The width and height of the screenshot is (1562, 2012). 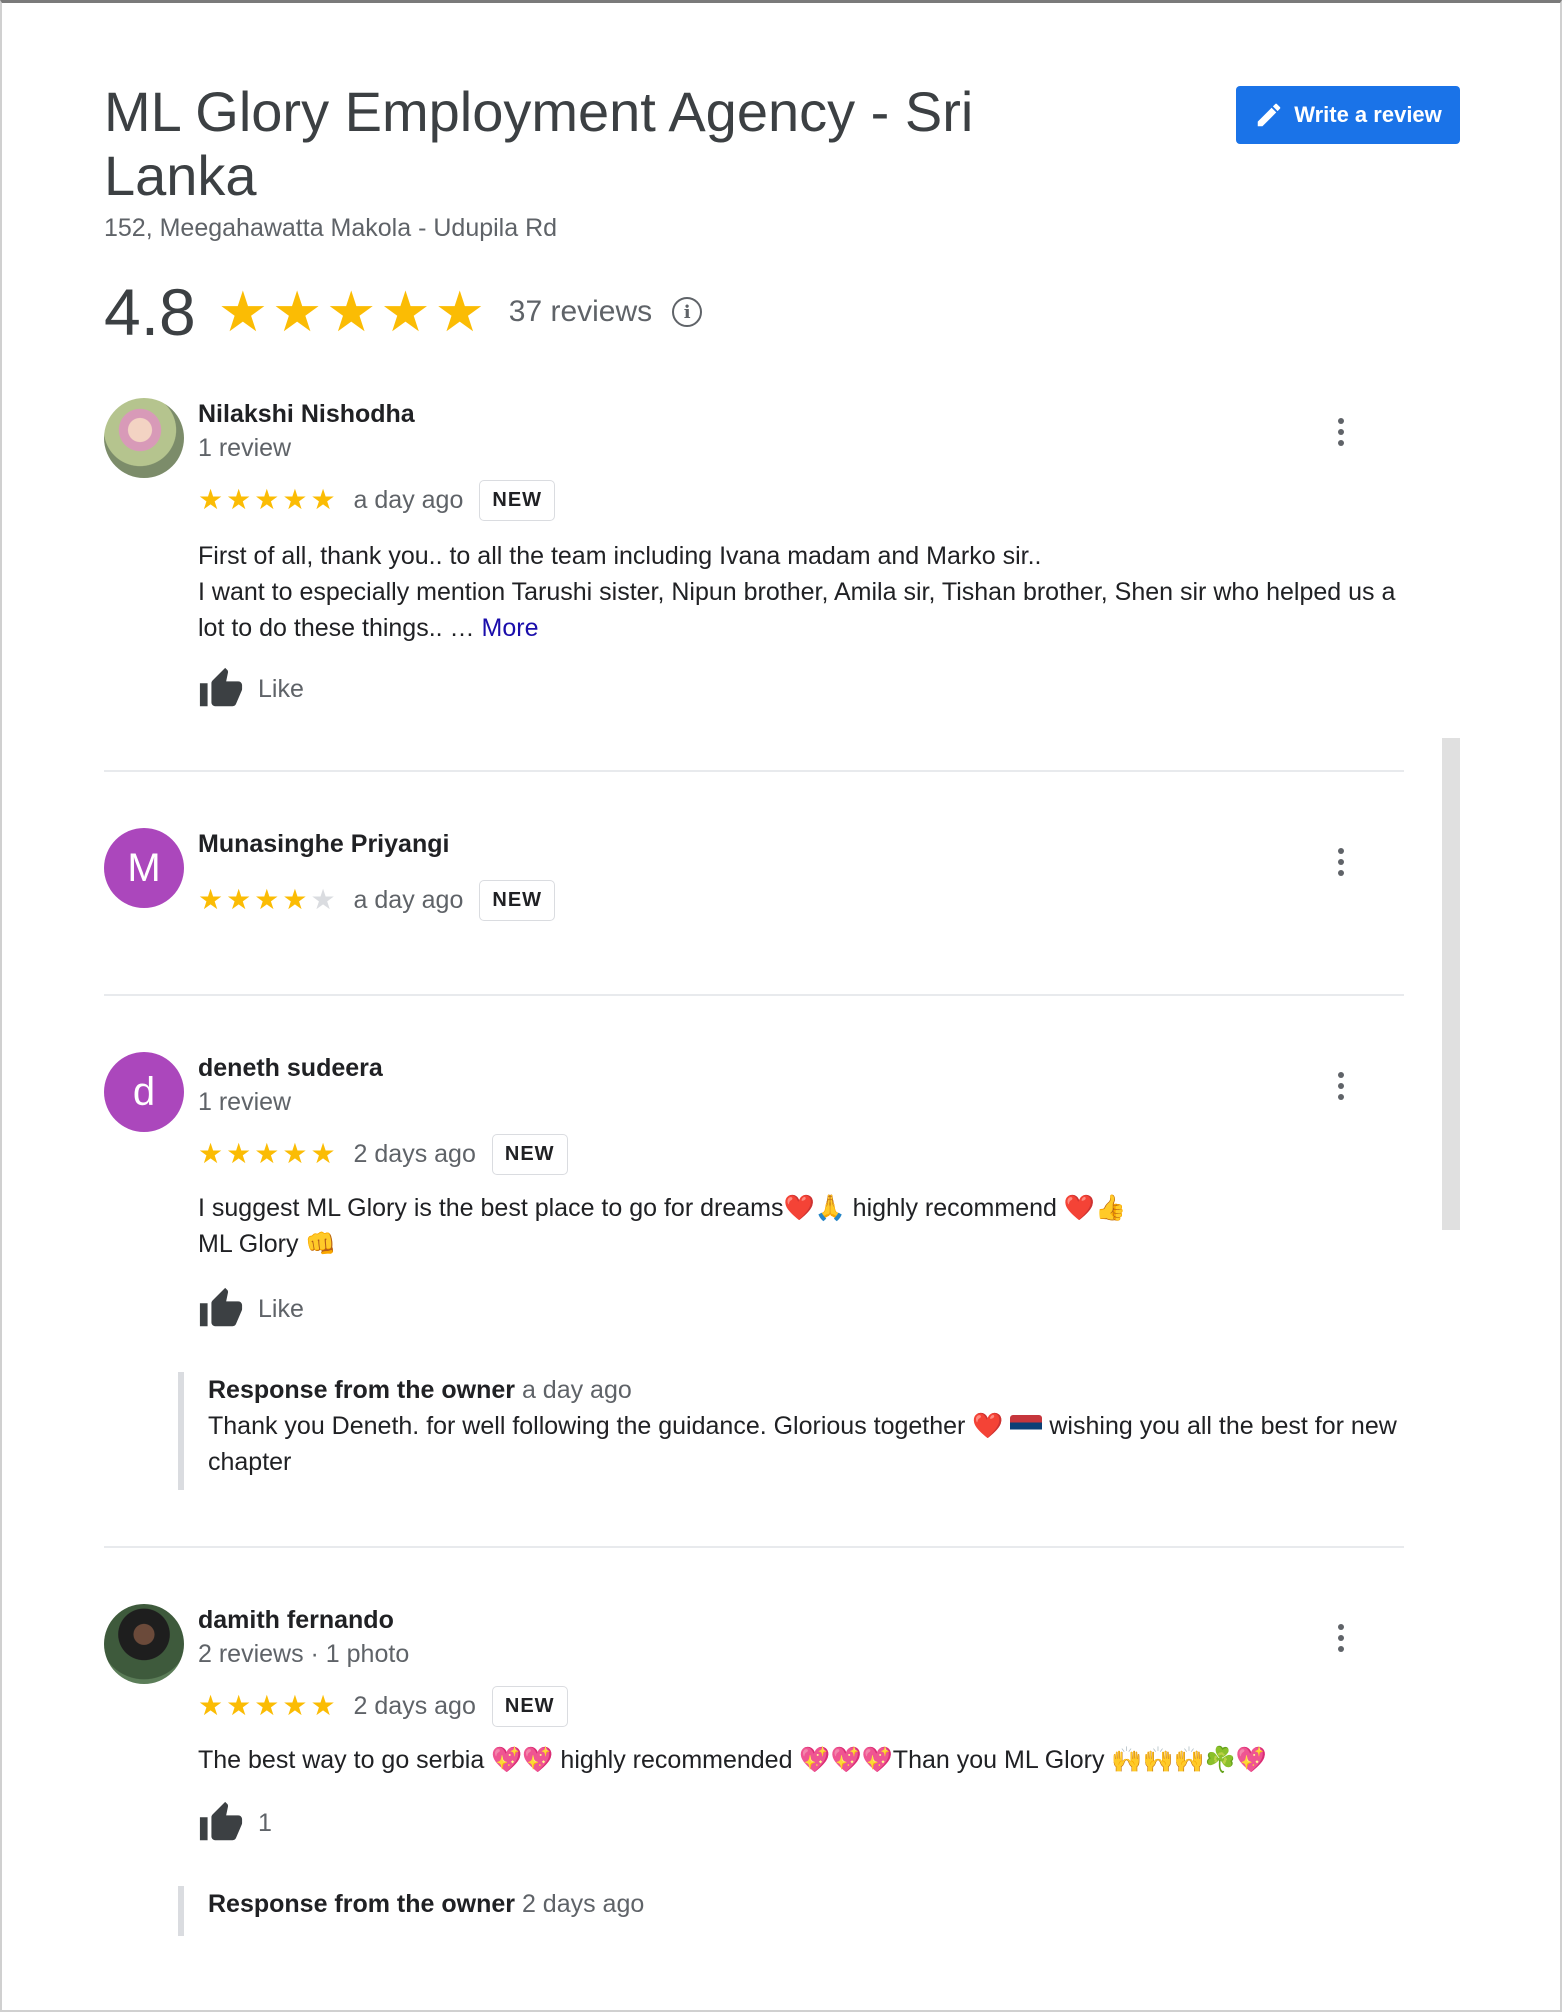 What do you see at coordinates (583, 1904) in the screenshot?
I see `owner-response-date: 2 days ago` at bounding box center [583, 1904].